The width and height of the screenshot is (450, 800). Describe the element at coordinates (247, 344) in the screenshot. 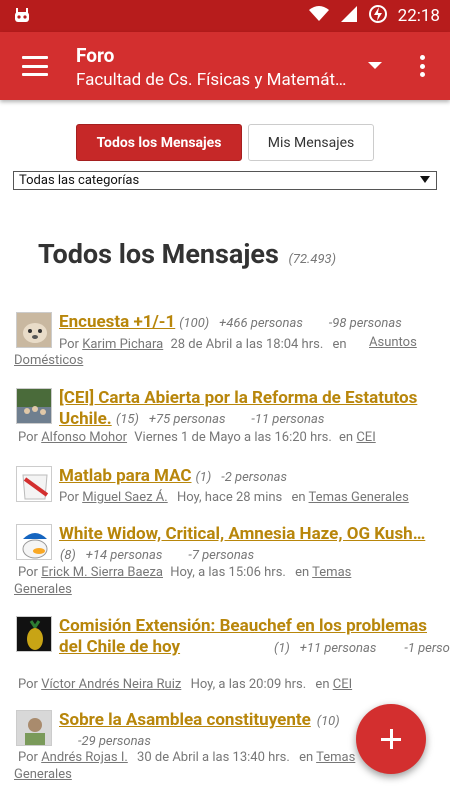

I see `post-date: 28 de Abril a las 18:04 hrs.` at that location.